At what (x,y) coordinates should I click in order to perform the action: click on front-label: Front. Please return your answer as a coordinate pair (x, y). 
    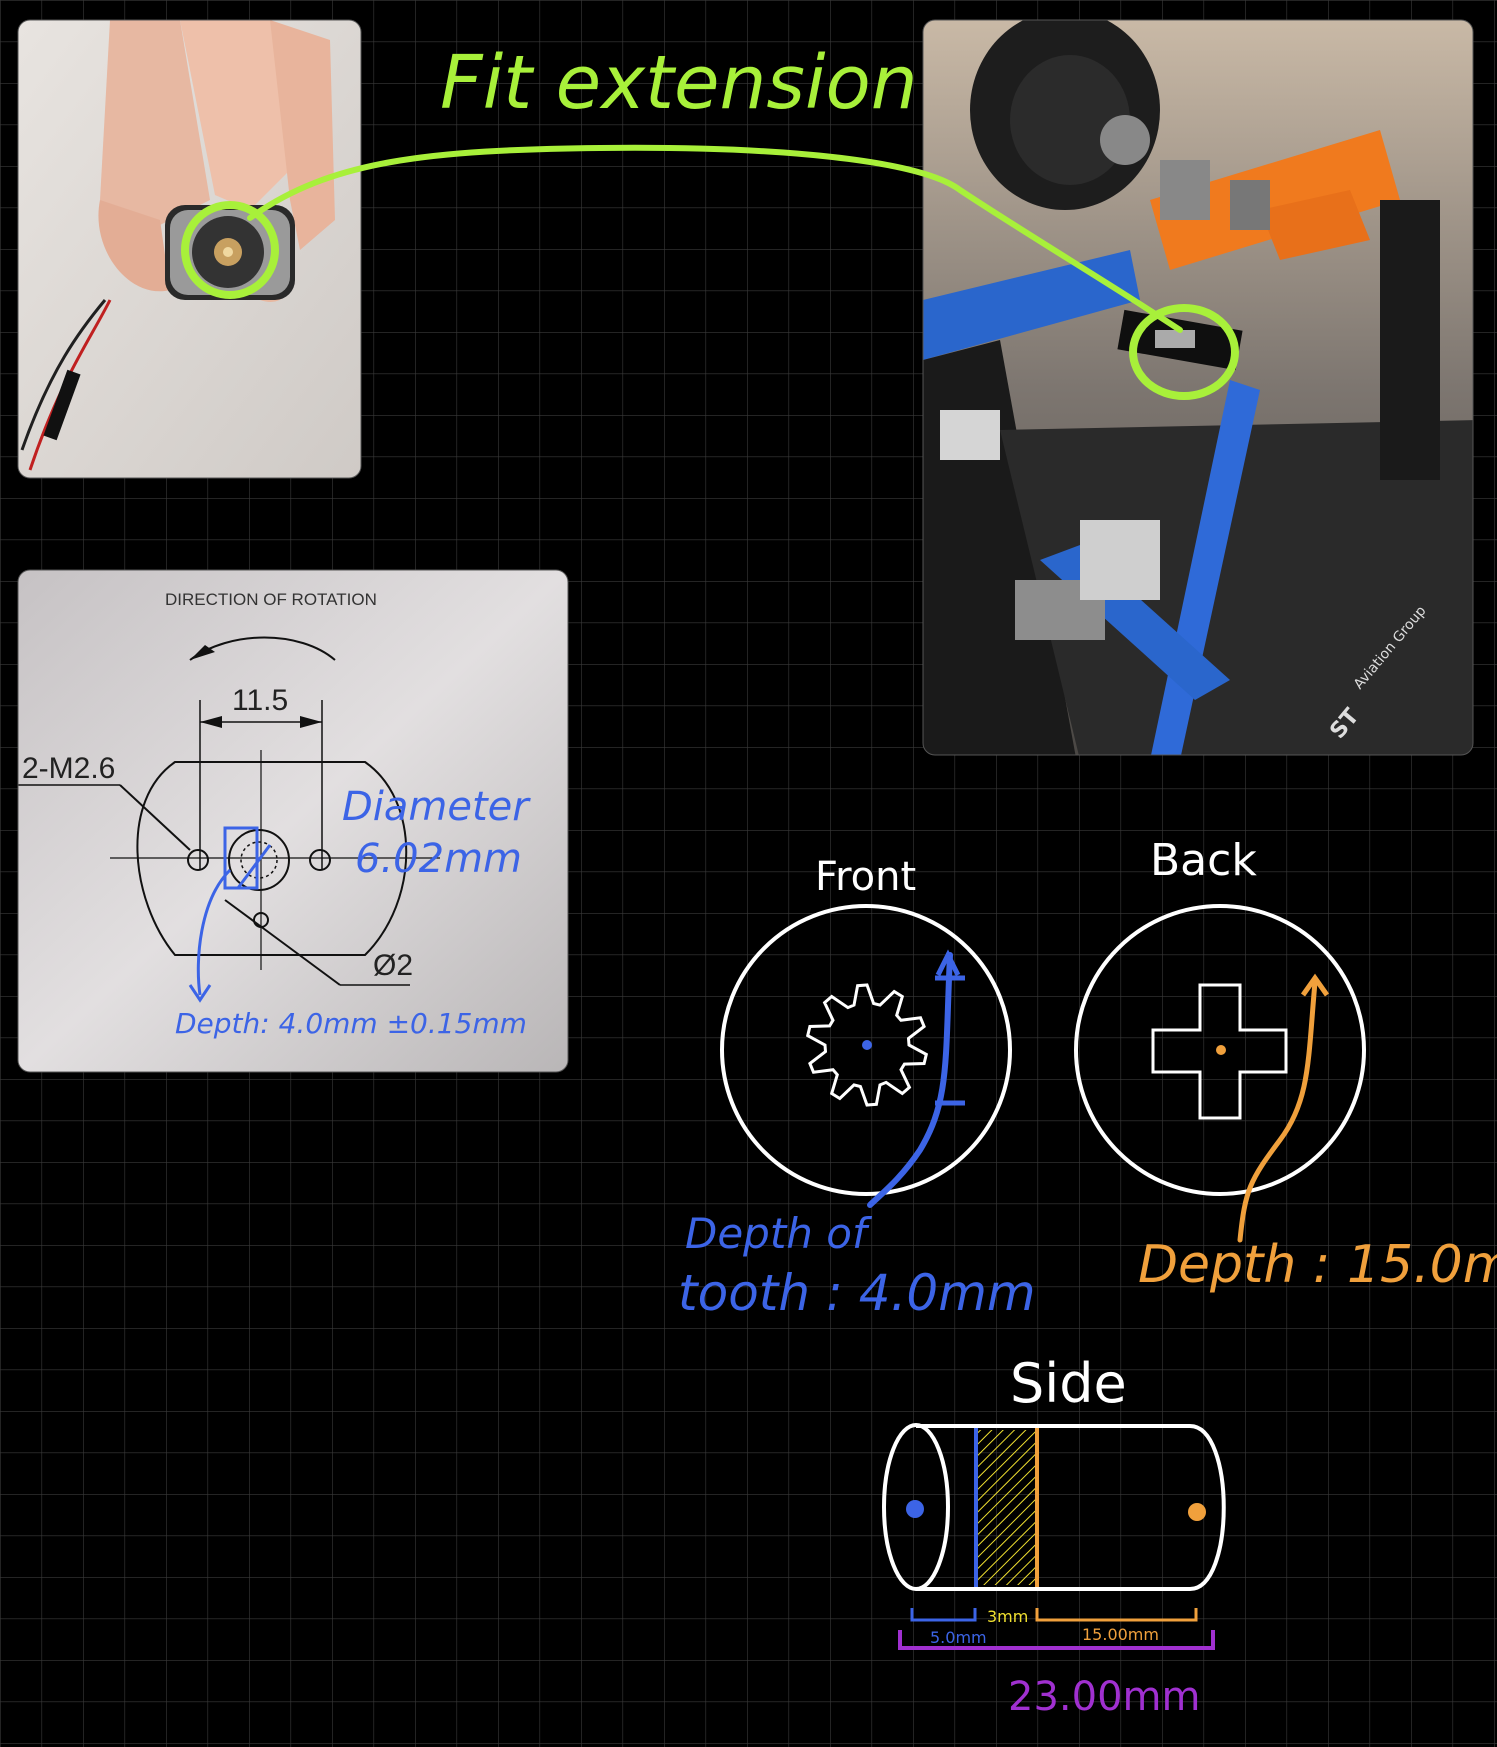
    Looking at the image, I should click on (865, 877).